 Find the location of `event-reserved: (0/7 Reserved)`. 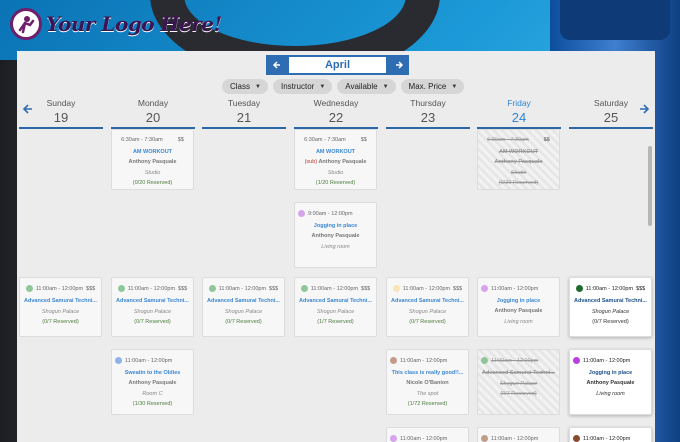

event-reserved: (0/7 Reserved) is located at coordinates (60, 322).